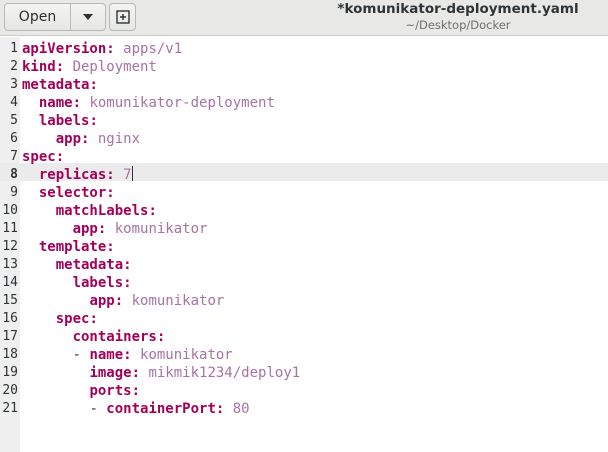 The height and width of the screenshot is (452, 608). Describe the element at coordinates (10, 408) in the screenshot. I see `line-number: 21` at that location.